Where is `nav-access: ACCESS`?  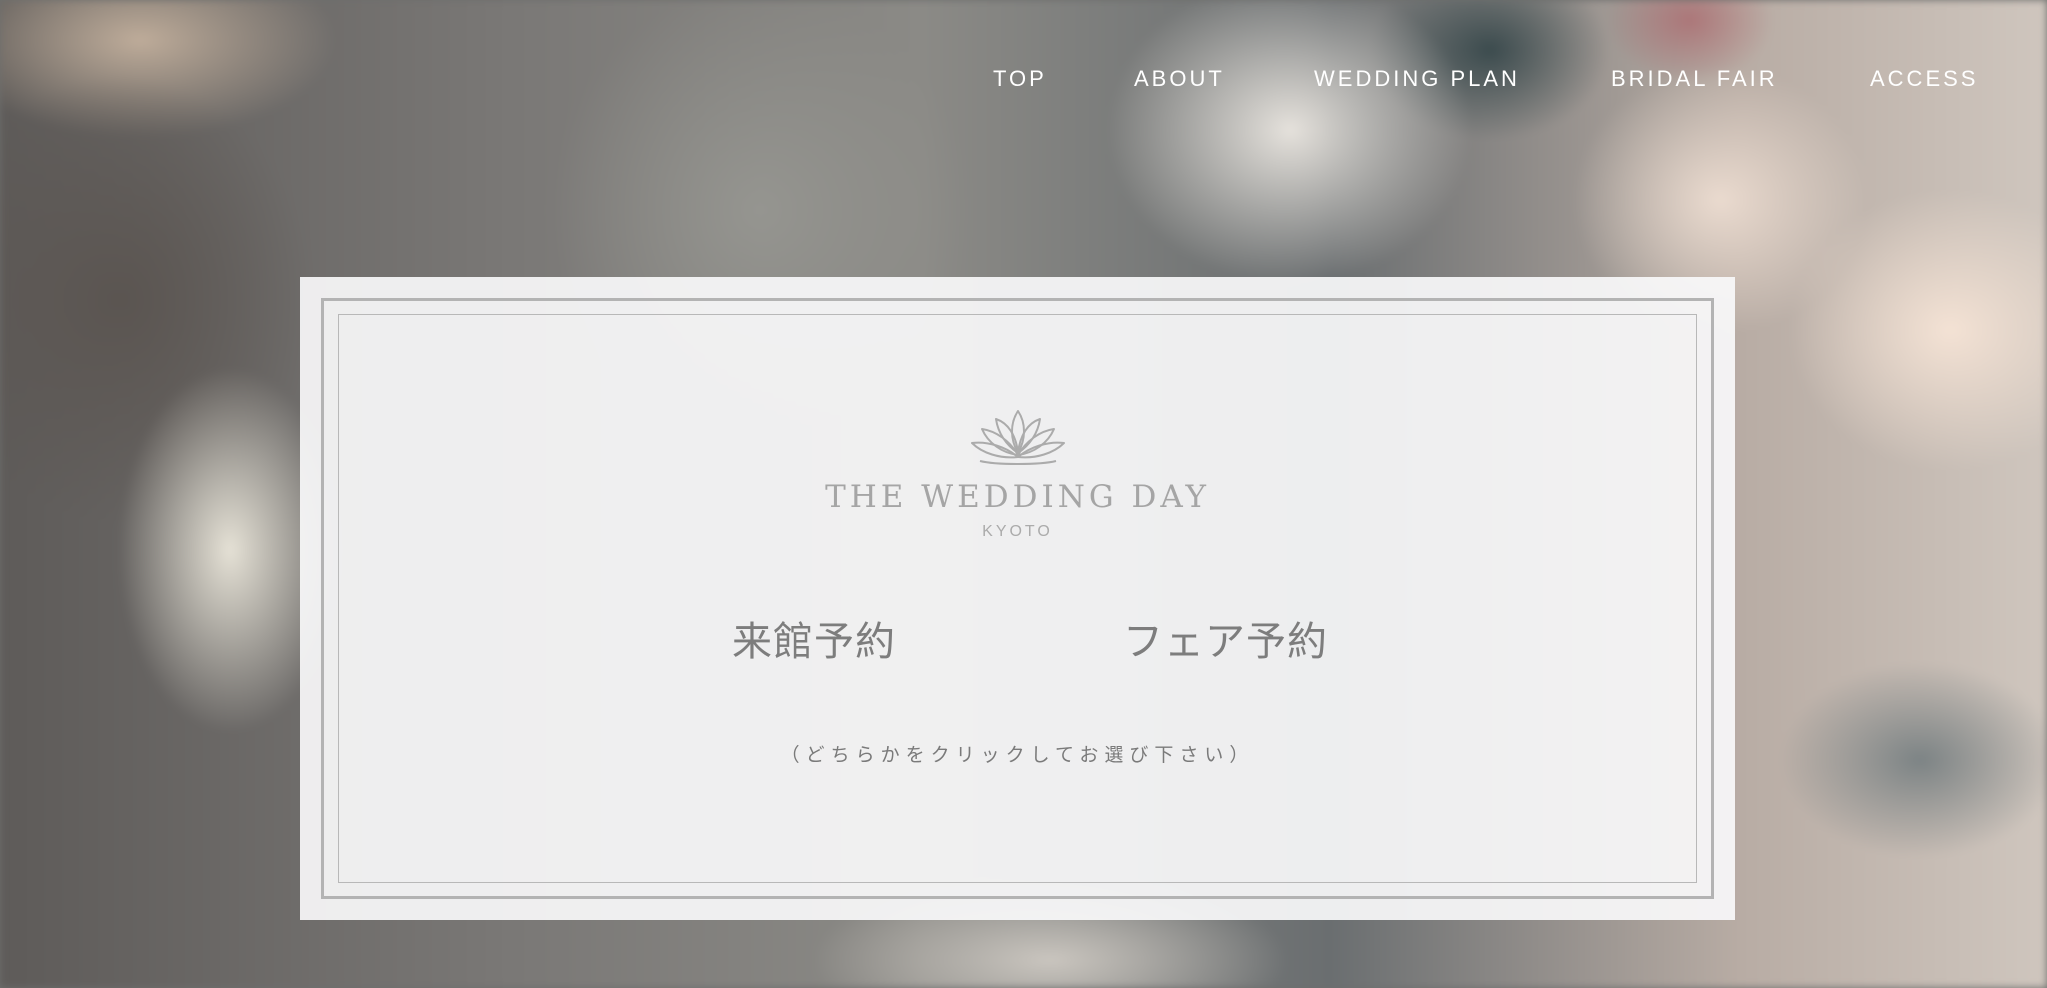
nav-access: ACCESS is located at coordinates (1924, 79).